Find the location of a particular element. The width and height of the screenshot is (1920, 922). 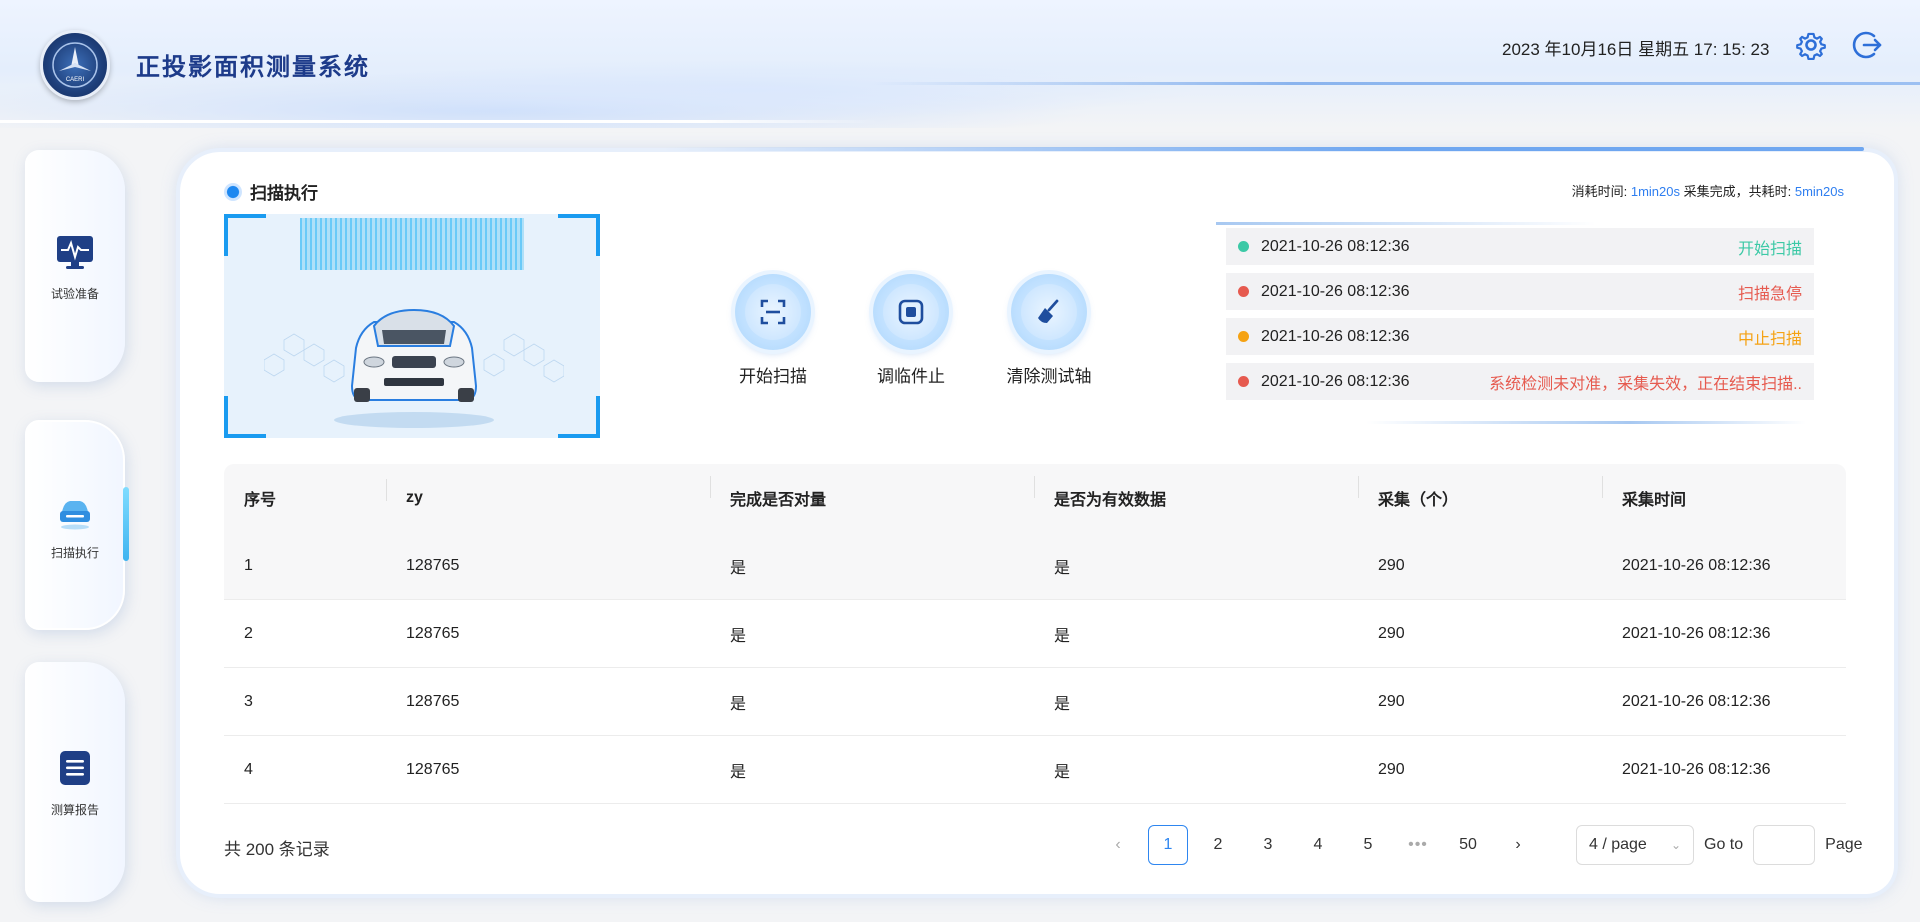

monitor-pulse-icon is located at coordinates (75, 252).